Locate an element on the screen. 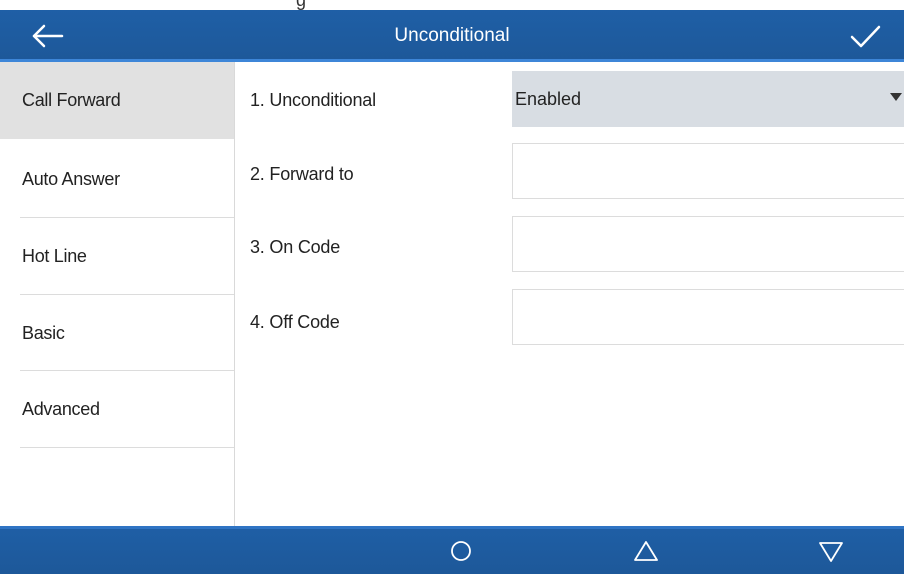  sidebar-item-label: Basic is located at coordinates (43, 333).